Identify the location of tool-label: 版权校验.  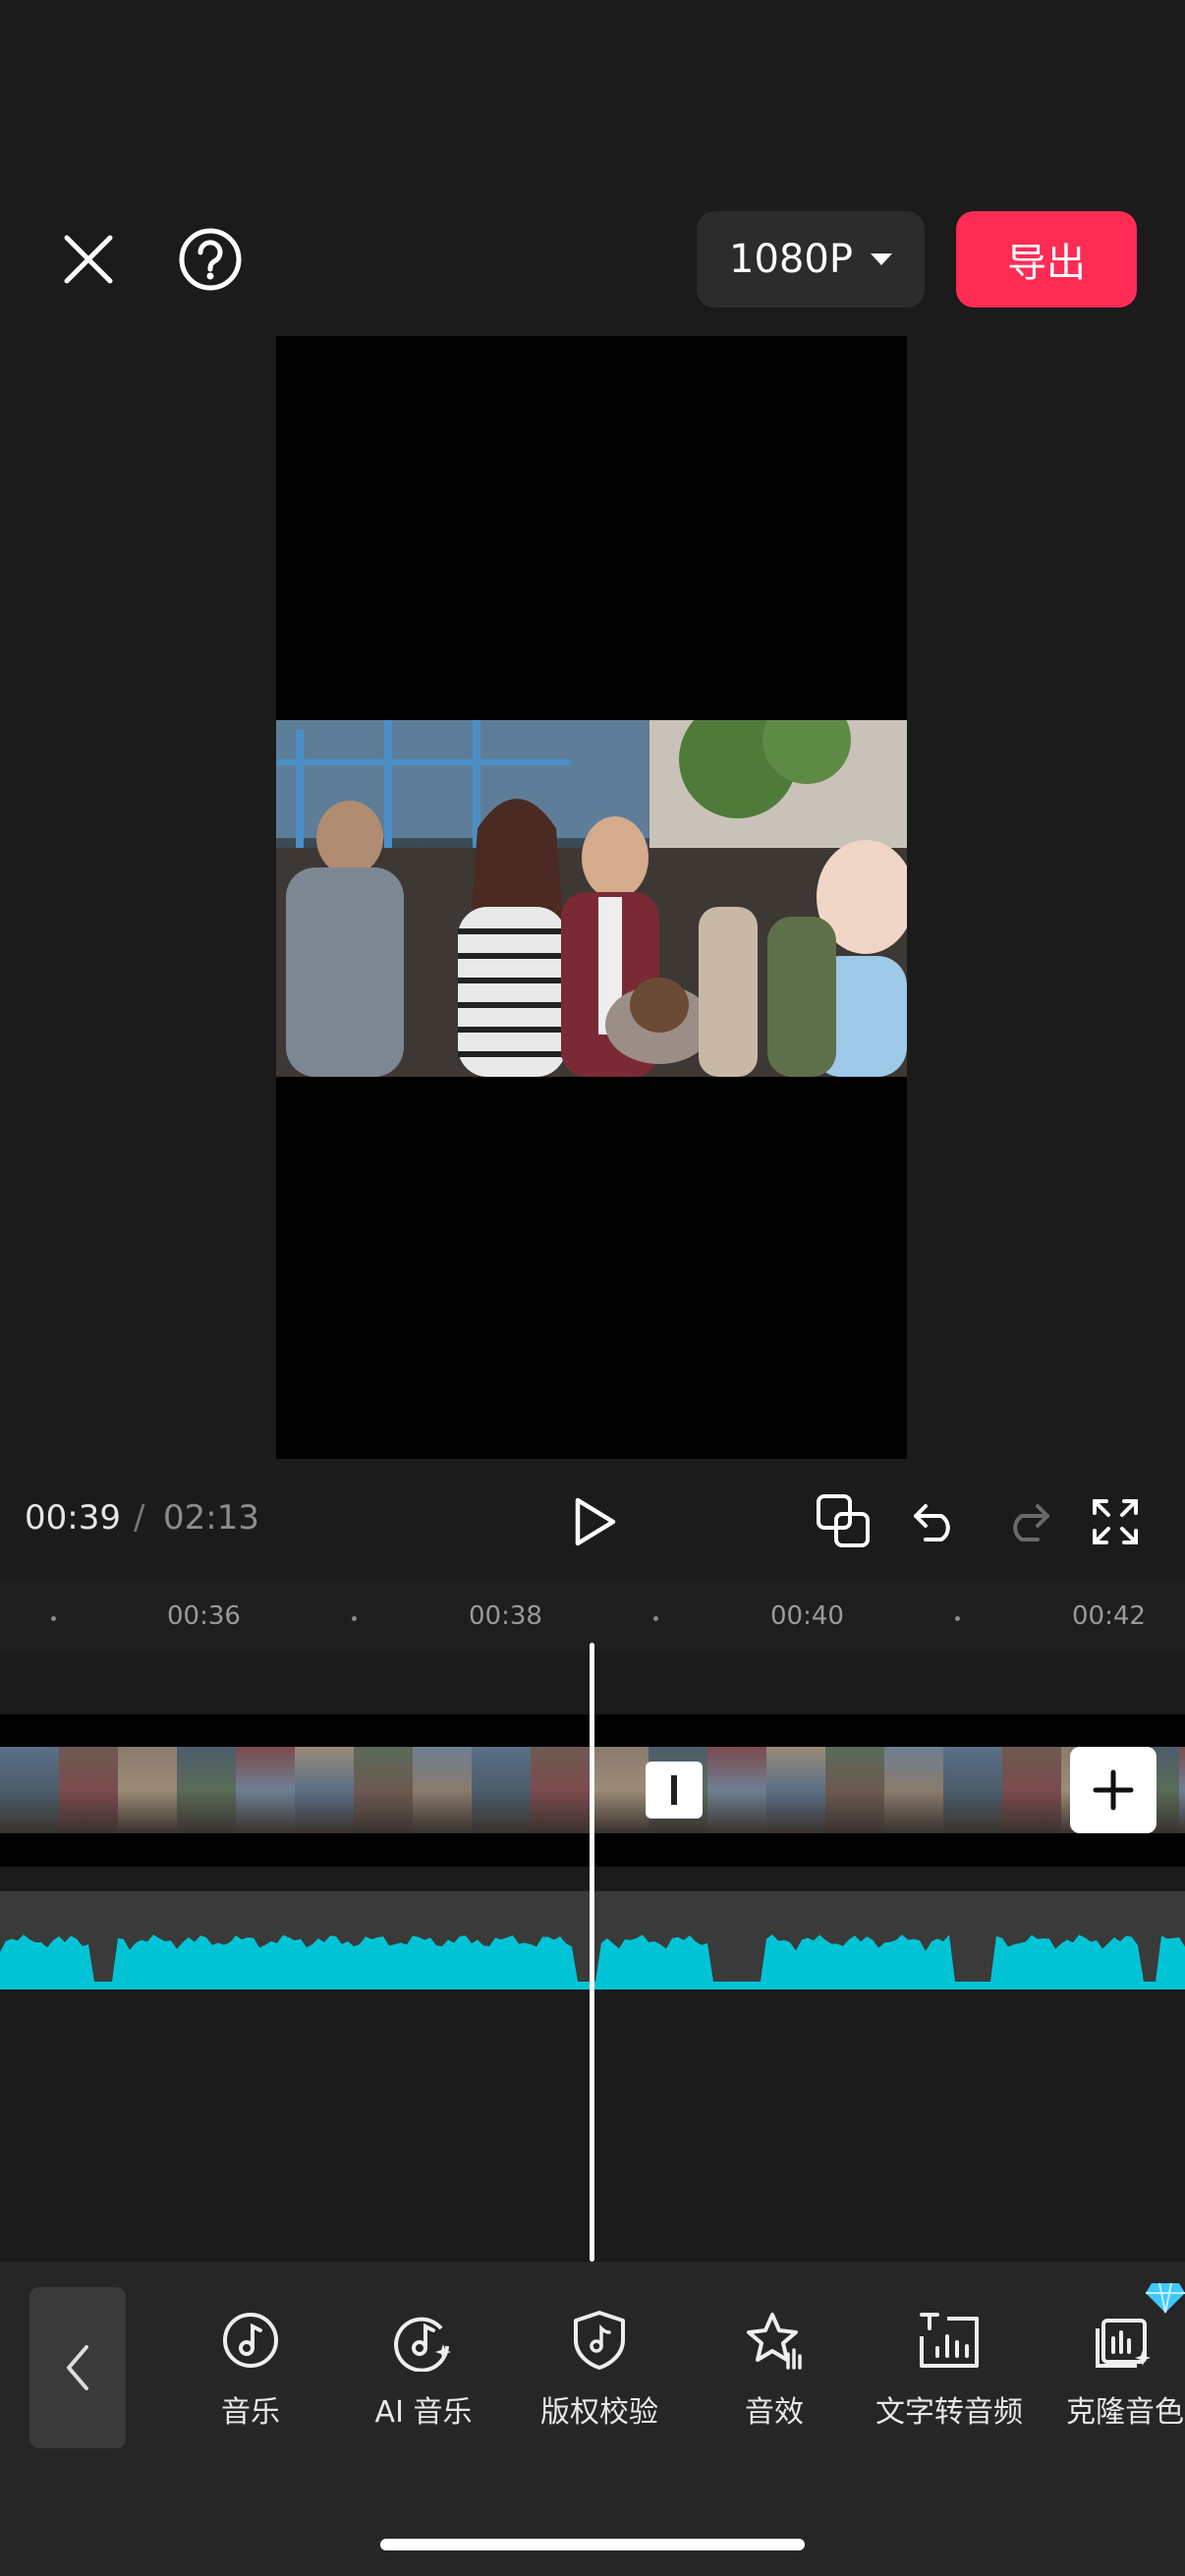
(599, 2412).